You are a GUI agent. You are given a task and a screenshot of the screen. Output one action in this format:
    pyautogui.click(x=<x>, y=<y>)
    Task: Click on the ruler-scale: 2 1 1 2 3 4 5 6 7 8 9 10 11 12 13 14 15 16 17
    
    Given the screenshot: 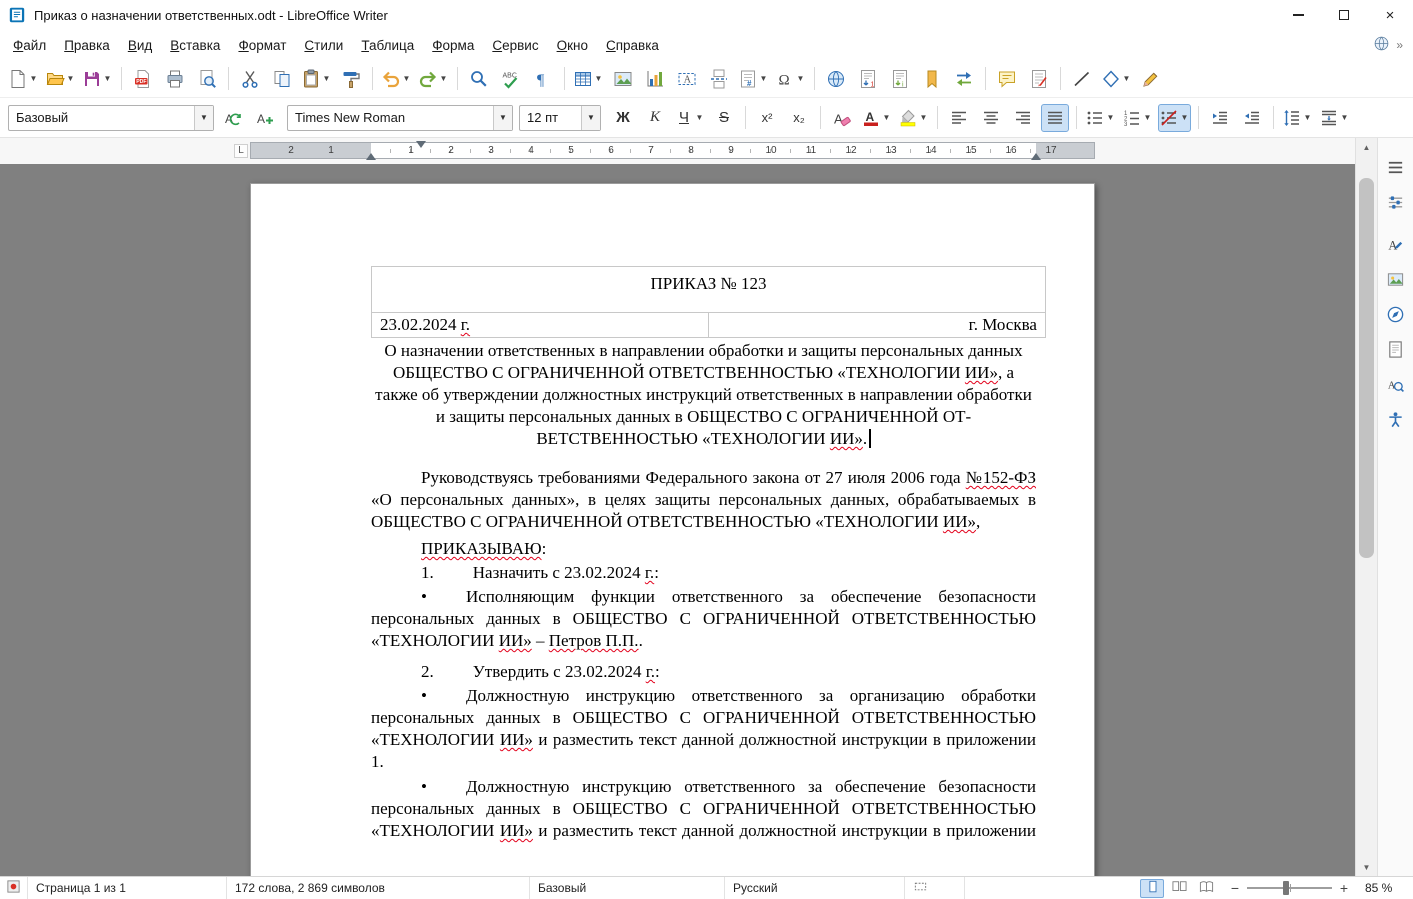 What is the action you would take?
    pyautogui.click(x=672, y=150)
    